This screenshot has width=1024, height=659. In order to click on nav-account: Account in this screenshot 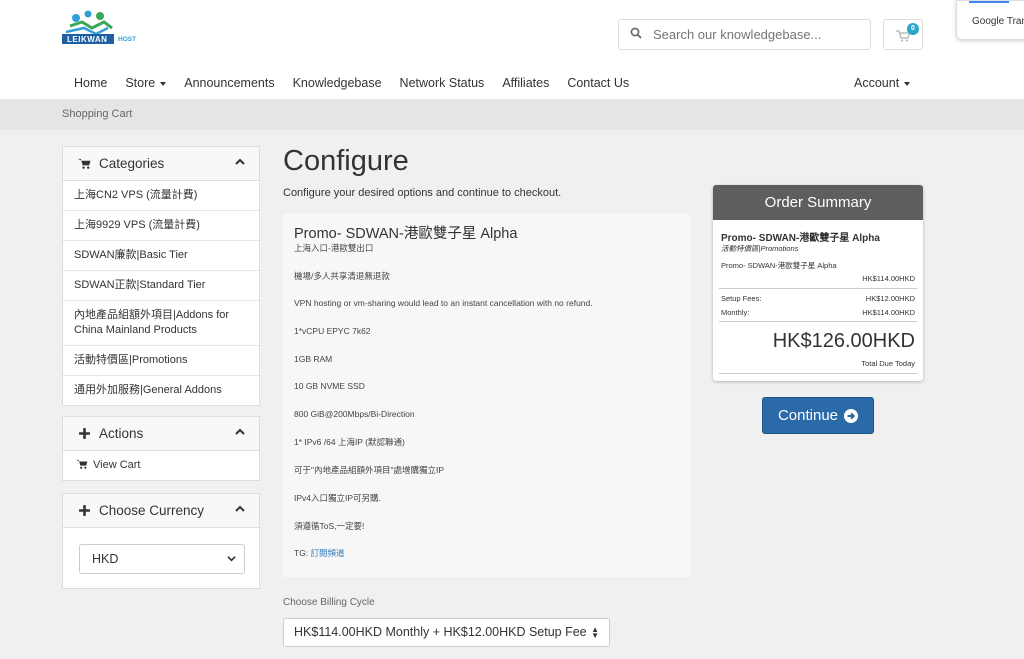, I will do `click(882, 83)`.